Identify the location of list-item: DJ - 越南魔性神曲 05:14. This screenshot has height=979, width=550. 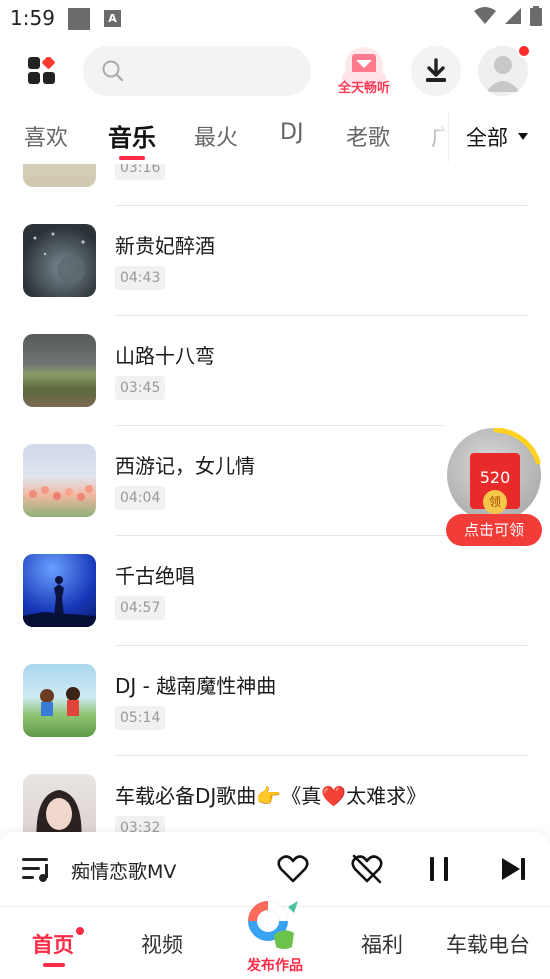
(275, 709).